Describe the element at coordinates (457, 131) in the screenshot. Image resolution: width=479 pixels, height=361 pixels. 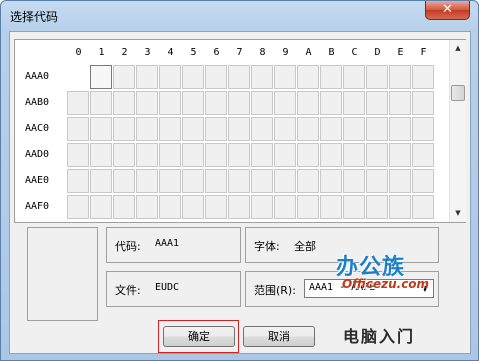
I see `vertical-scrollbar: ▲ ▼` at that location.